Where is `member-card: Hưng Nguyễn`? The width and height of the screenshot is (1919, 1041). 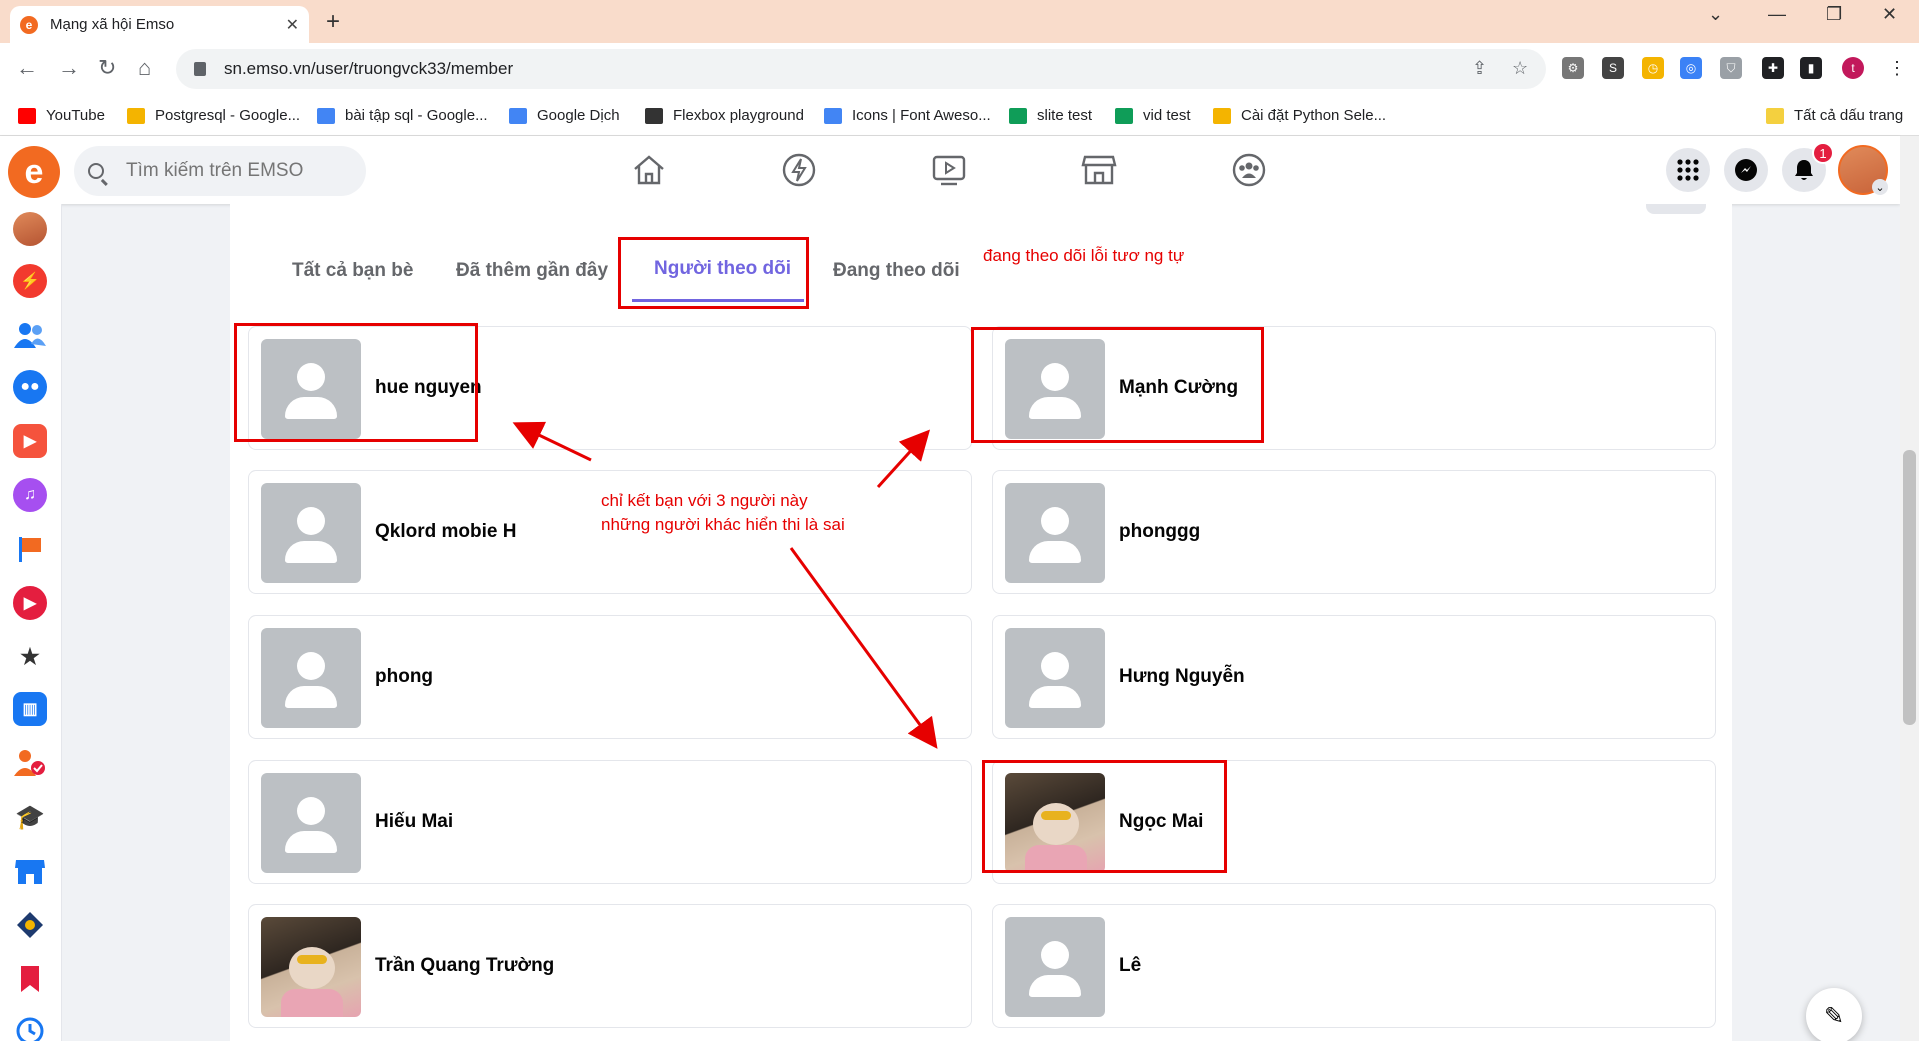 member-card: Hưng Nguyễn is located at coordinates (1354, 677).